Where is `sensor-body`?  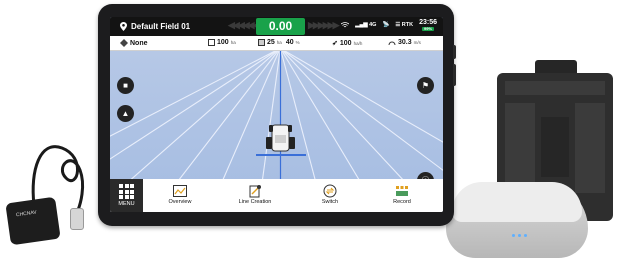
sensor-body is located at coordinates (33, 221).